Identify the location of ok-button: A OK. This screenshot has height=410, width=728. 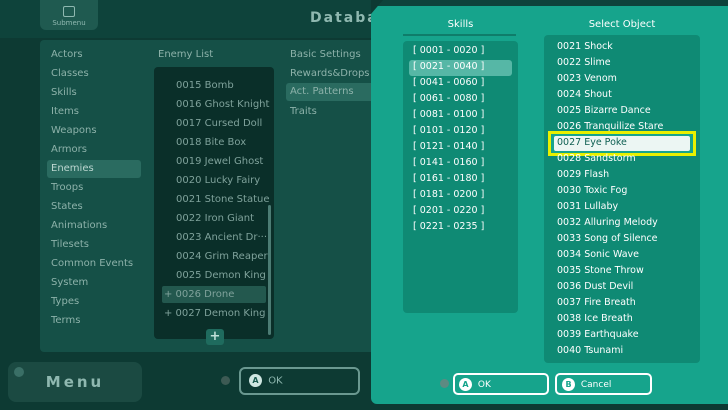
(501, 384).